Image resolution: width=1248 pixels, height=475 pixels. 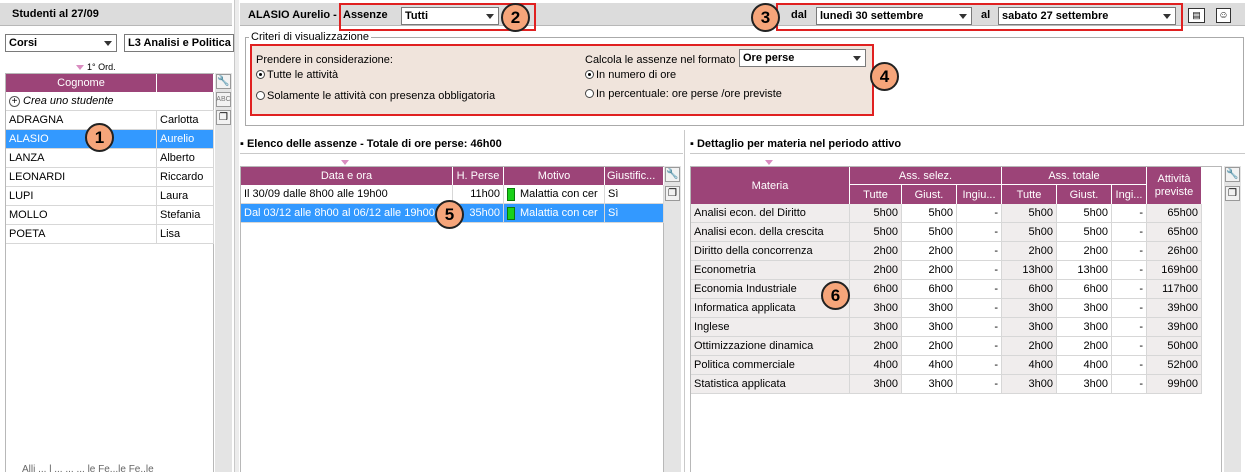 What do you see at coordinates (345, 162) in the screenshot?
I see `sort-arrow-icon` at bounding box center [345, 162].